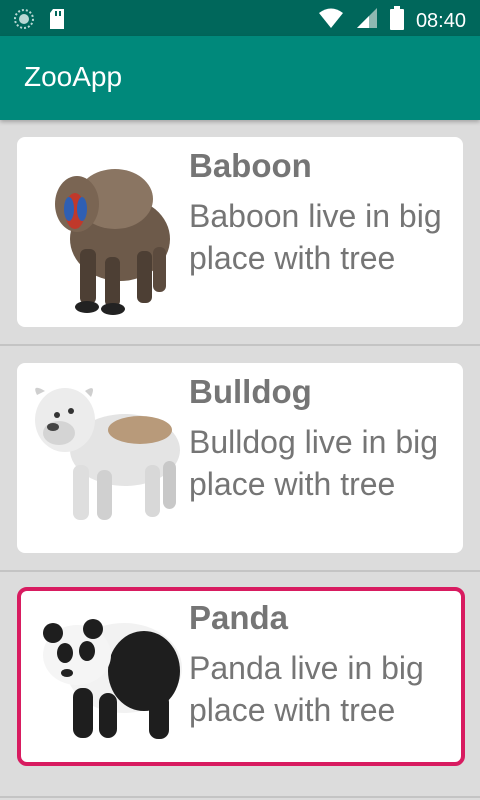 This screenshot has height=800, width=480. What do you see at coordinates (367, 20) in the screenshot?
I see `signal-icon` at bounding box center [367, 20].